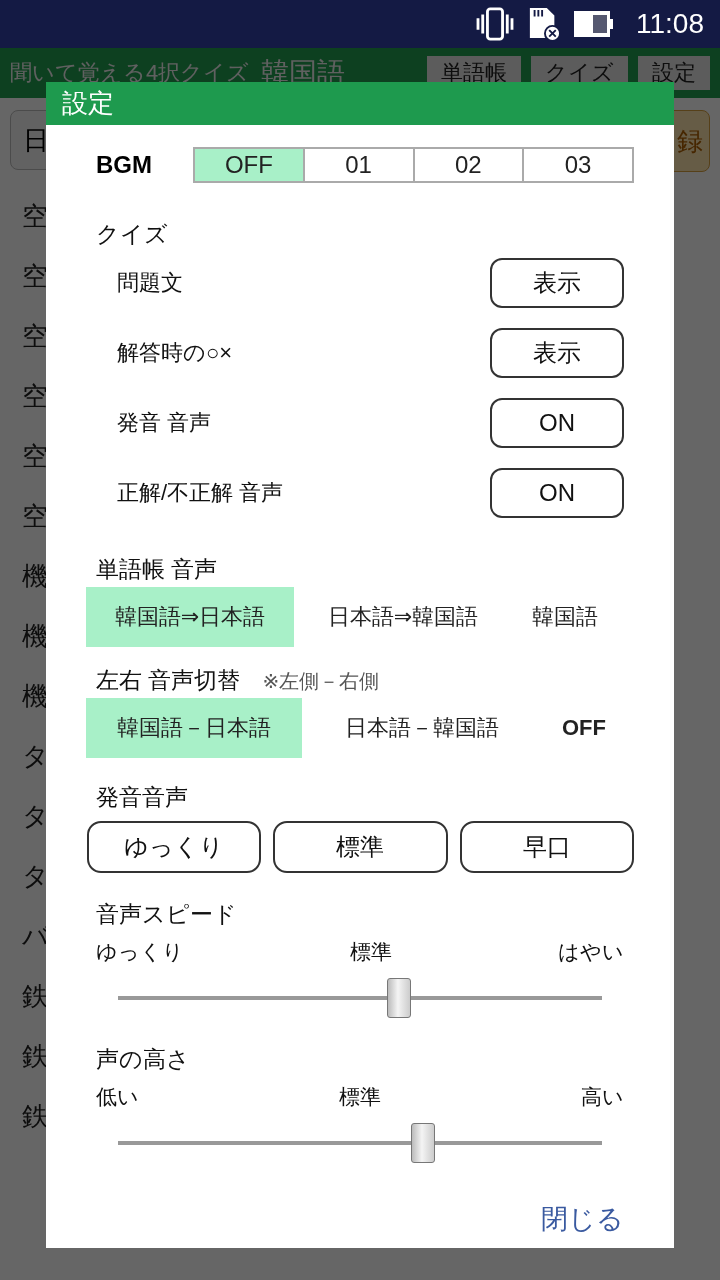  Describe the element at coordinates (200, 493) in the screenshot. I see `setting-label: 正解/不正解 音声` at that location.